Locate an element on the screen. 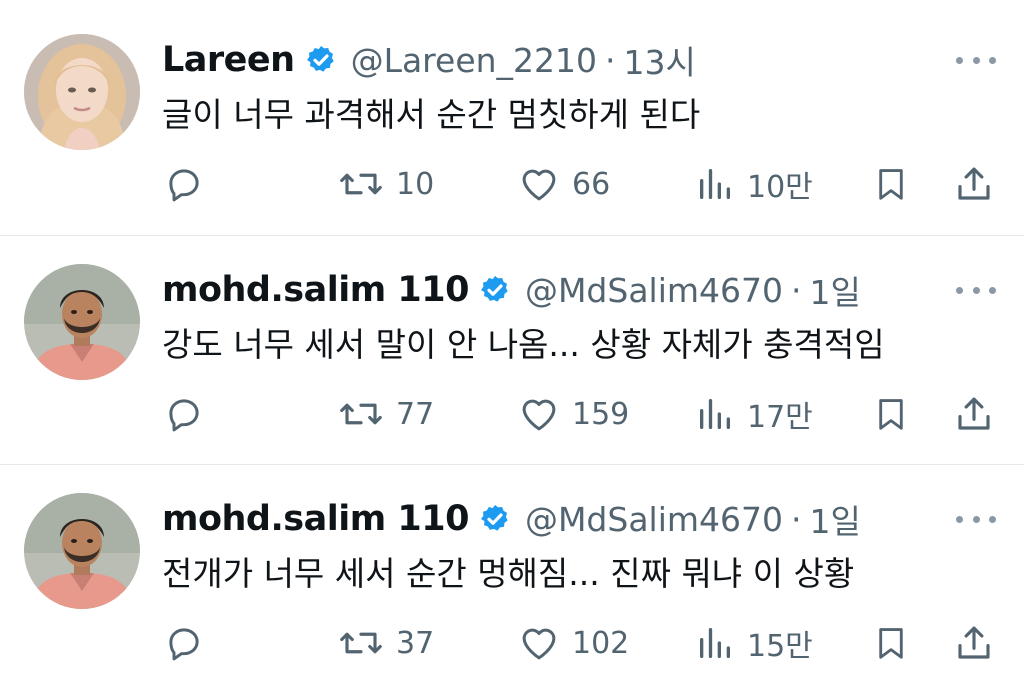 The height and width of the screenshot is (696, 1024). views-button: 17만 is located at coordinates (754, 414).